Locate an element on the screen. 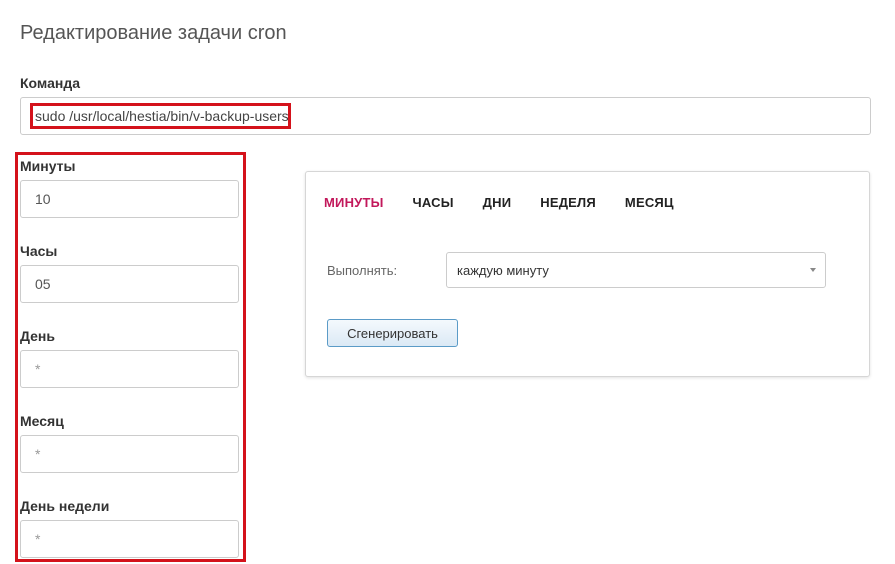 Image resolution: width=895 pixels, height=564 pixels. tab-month: МЕСЯЦ is located at coordinates (649, 203).